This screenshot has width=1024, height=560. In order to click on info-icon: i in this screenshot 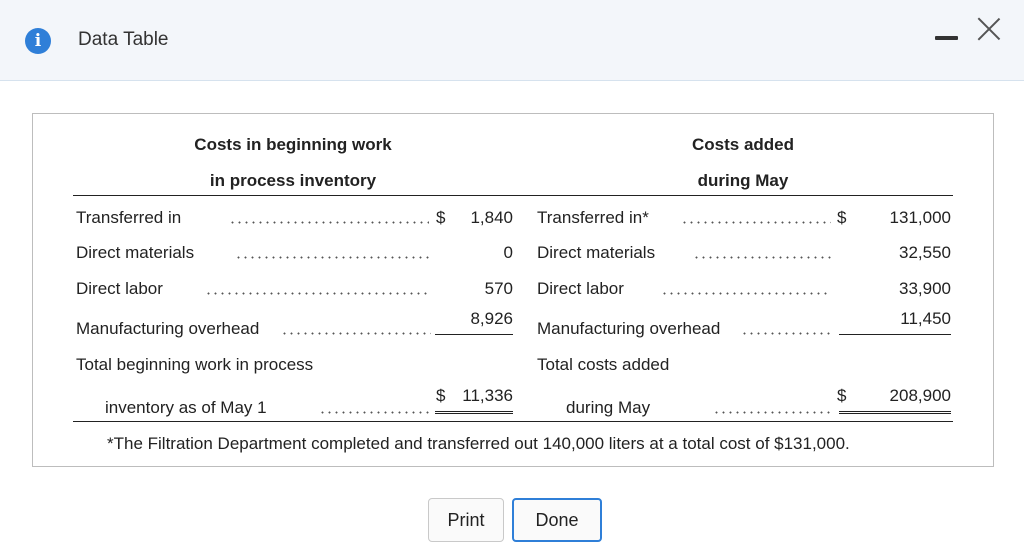, I will do `click(38, 41)`.